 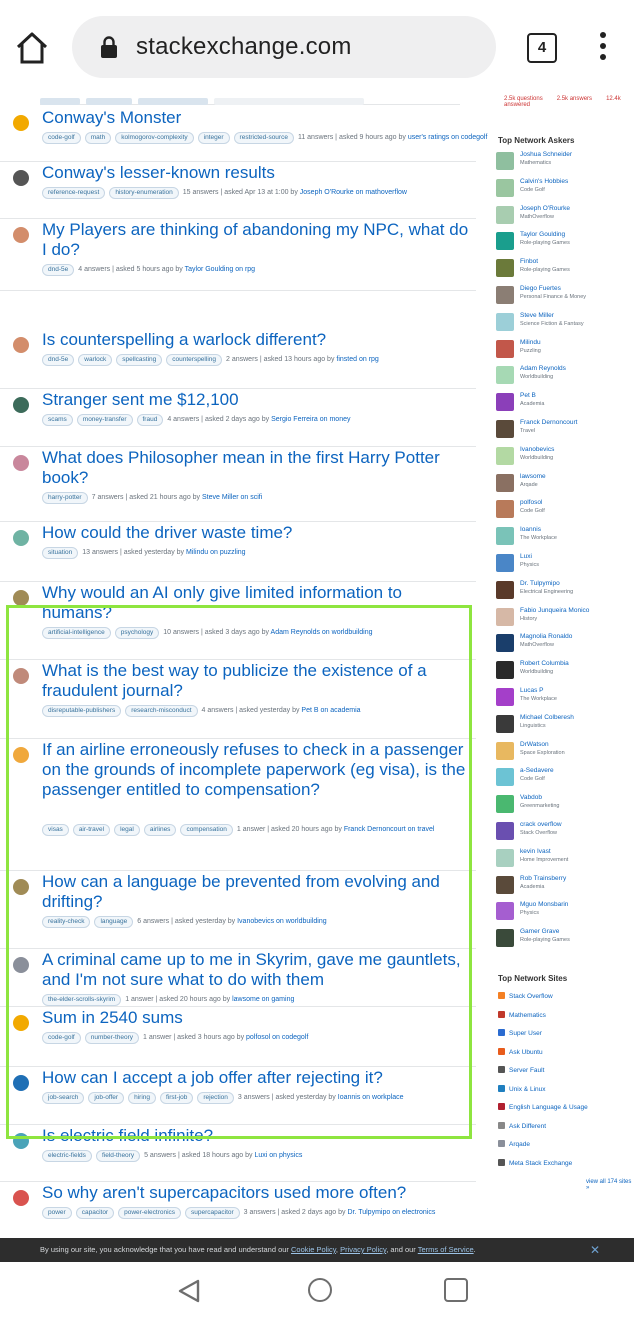 I want to click on tag-link: scams, so click(x=57, y=420).